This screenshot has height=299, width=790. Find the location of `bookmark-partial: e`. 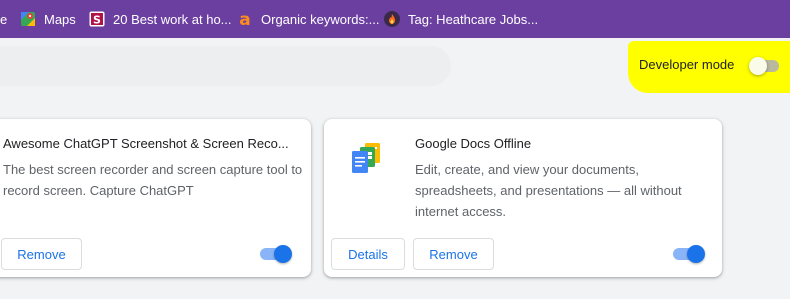

bookmark-partial: e is located at coordinates (3, 19).